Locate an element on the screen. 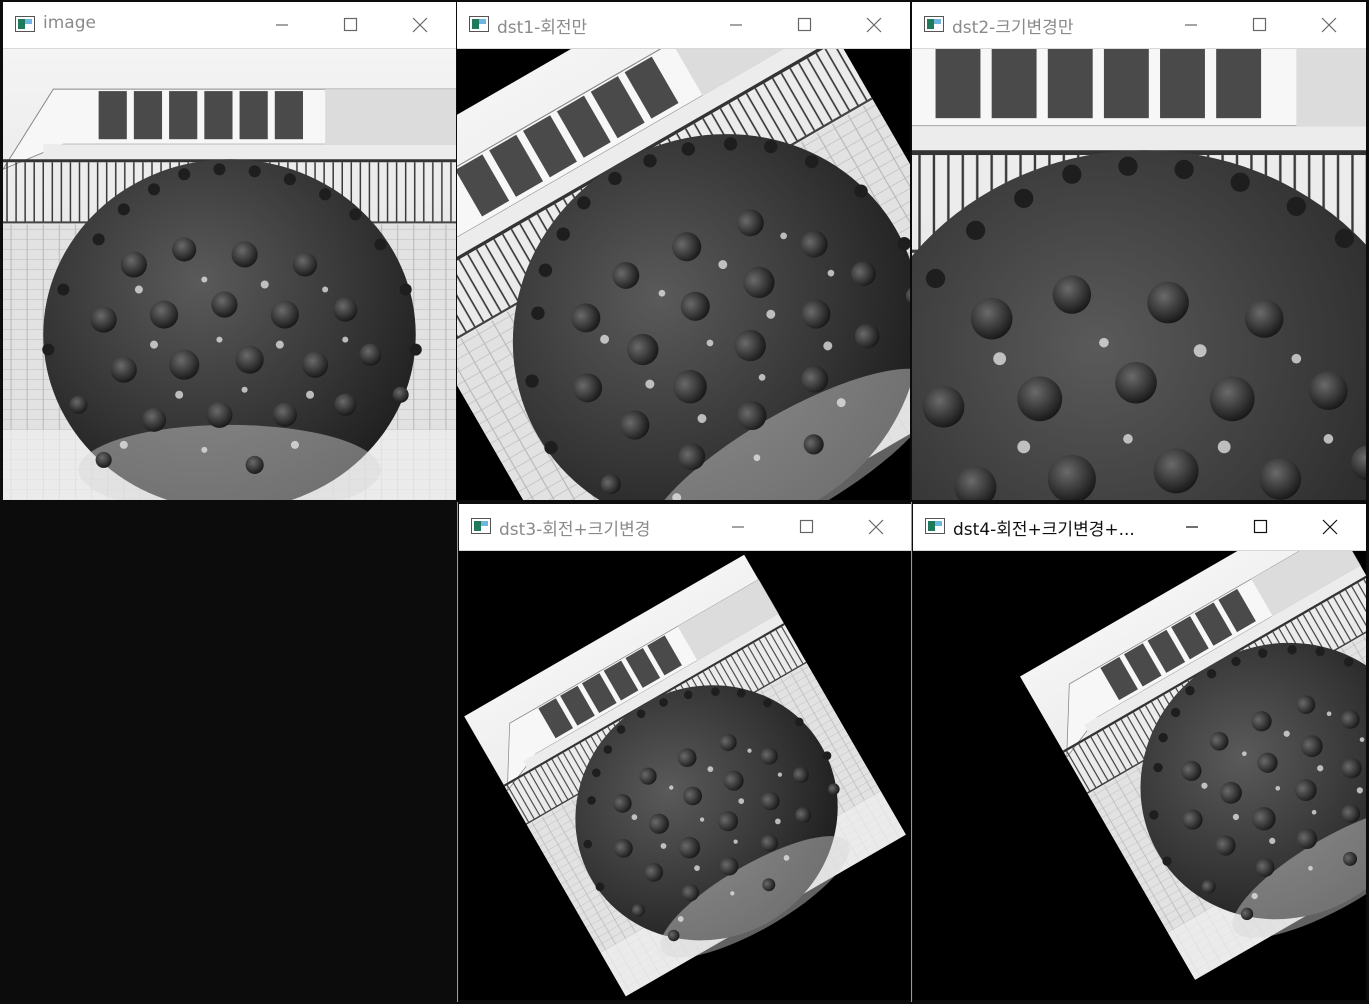  window-title: dst3-회전+크기변경 is located at coordinates (575, 530).